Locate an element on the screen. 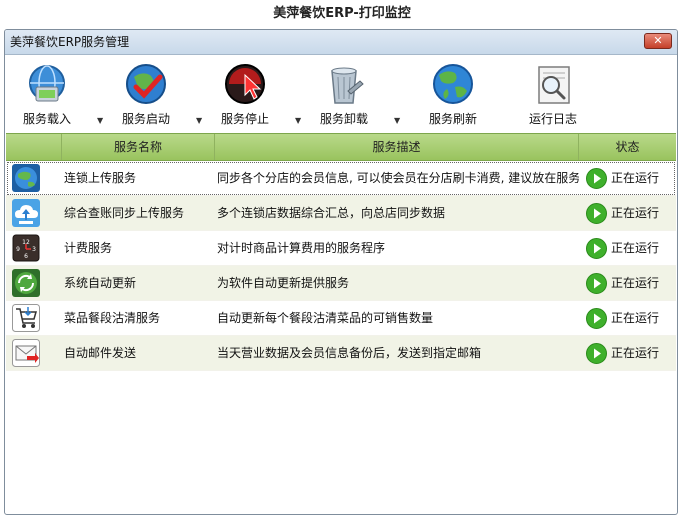  service-start-button: 服务启动 is located at coordinates (146, 96).